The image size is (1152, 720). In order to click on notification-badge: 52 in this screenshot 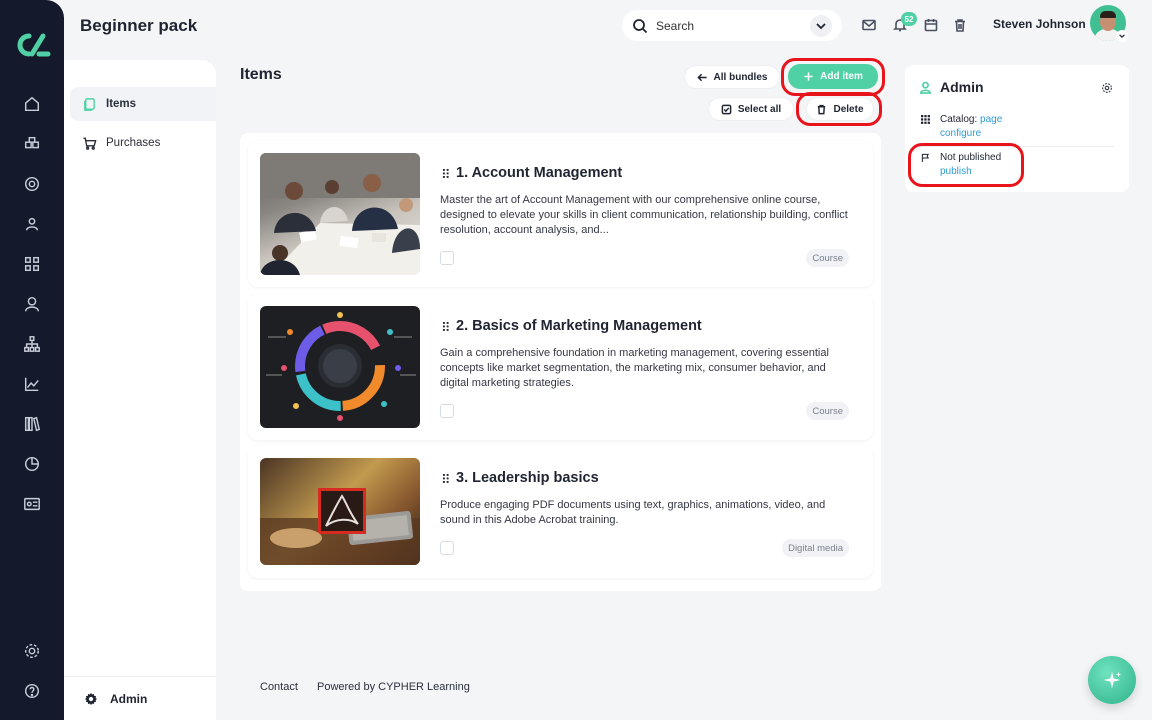, I will do `click(909, 19)`.